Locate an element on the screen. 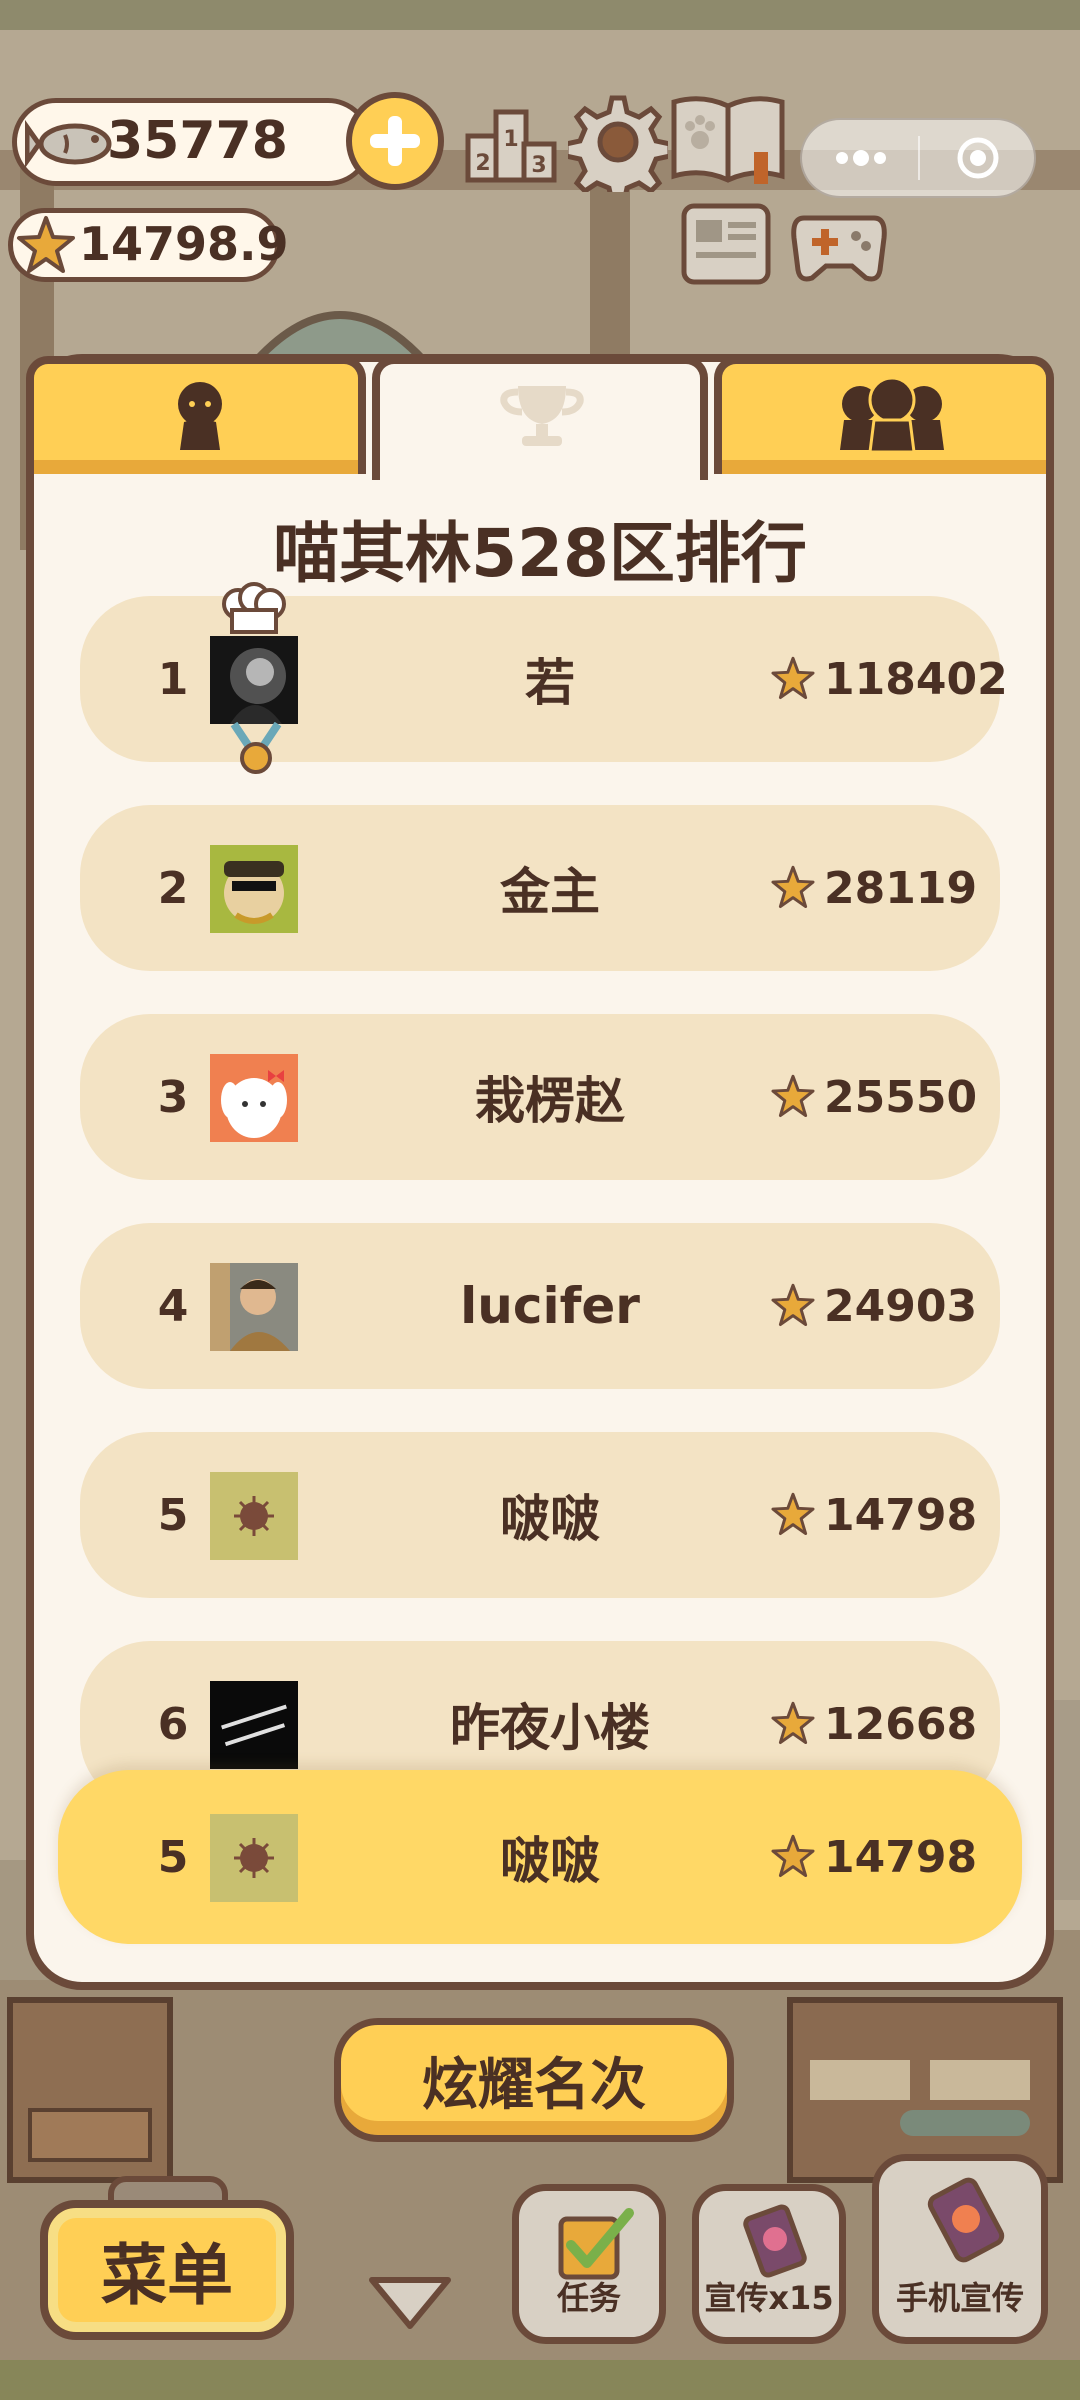 The height and width of the screenshot is (2400, 1080). collapse-button is located at coordinates (410, 2303).